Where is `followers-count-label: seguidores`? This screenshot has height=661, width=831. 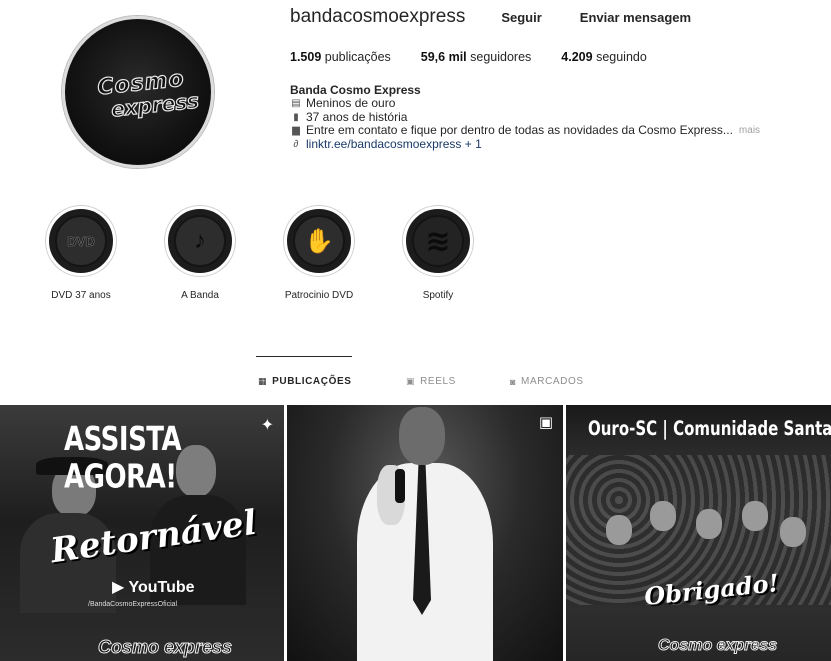
followers-count-label: seguidores is located at coordinates (501, 57).